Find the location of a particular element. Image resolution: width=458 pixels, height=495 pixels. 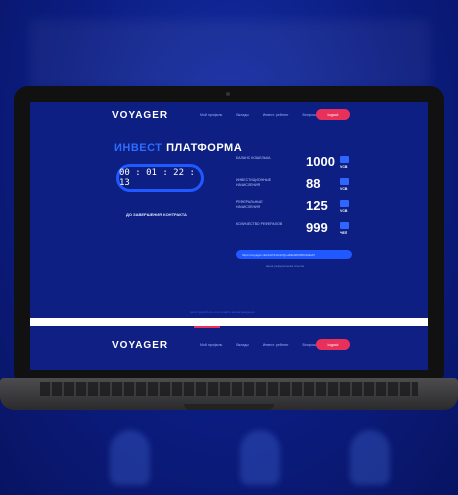

stat-label: КОЛИЧЕСТВО РЕФЕРАЛОВ is located at coordinates (259, 224).